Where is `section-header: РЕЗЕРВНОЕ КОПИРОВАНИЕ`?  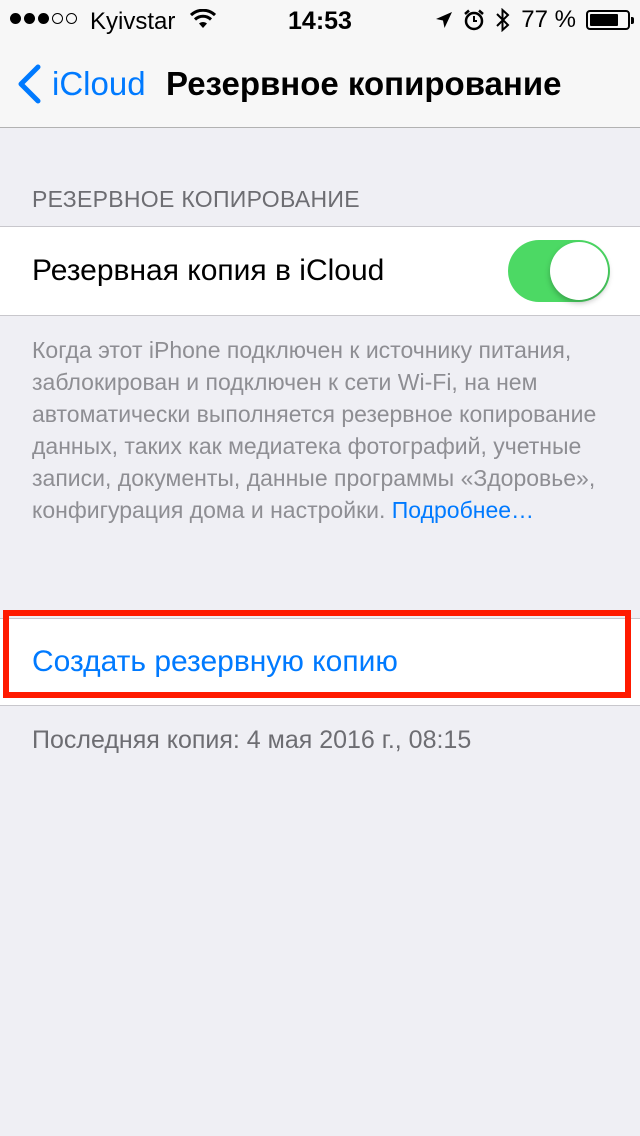 section-header: РЕЗЕРВНОЕ КОПИРОВАНИЕ is located at coordinates (196, 199).